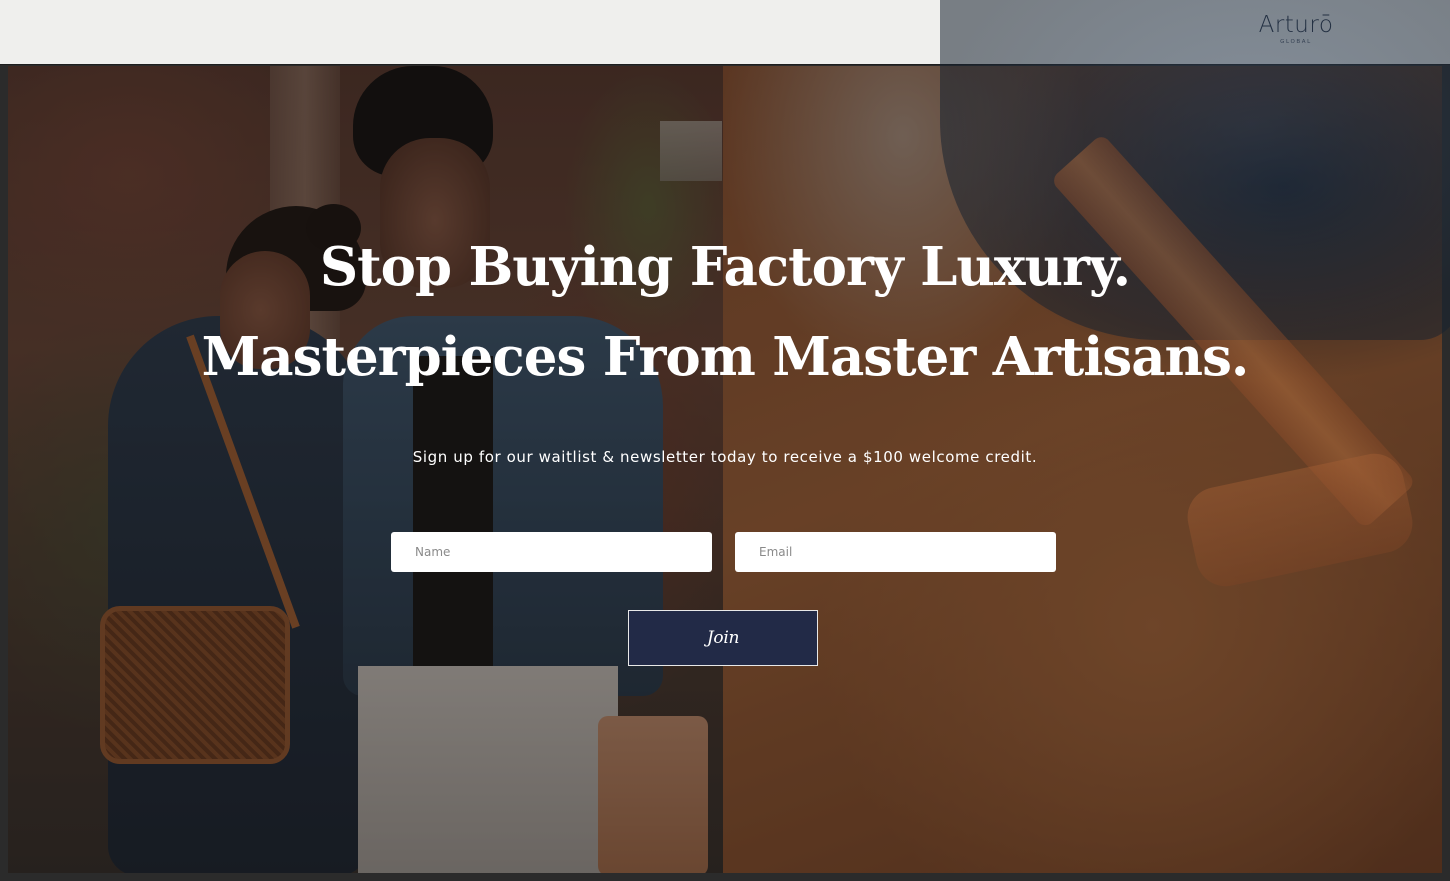 The width and height of the screenshot is (1450, 881). What do you see at coordinates (725, 267) in the screenshot?
I see `hero-headline-line-1: Stop Buying Factory Luxury.` at bounding box center [725, 267].